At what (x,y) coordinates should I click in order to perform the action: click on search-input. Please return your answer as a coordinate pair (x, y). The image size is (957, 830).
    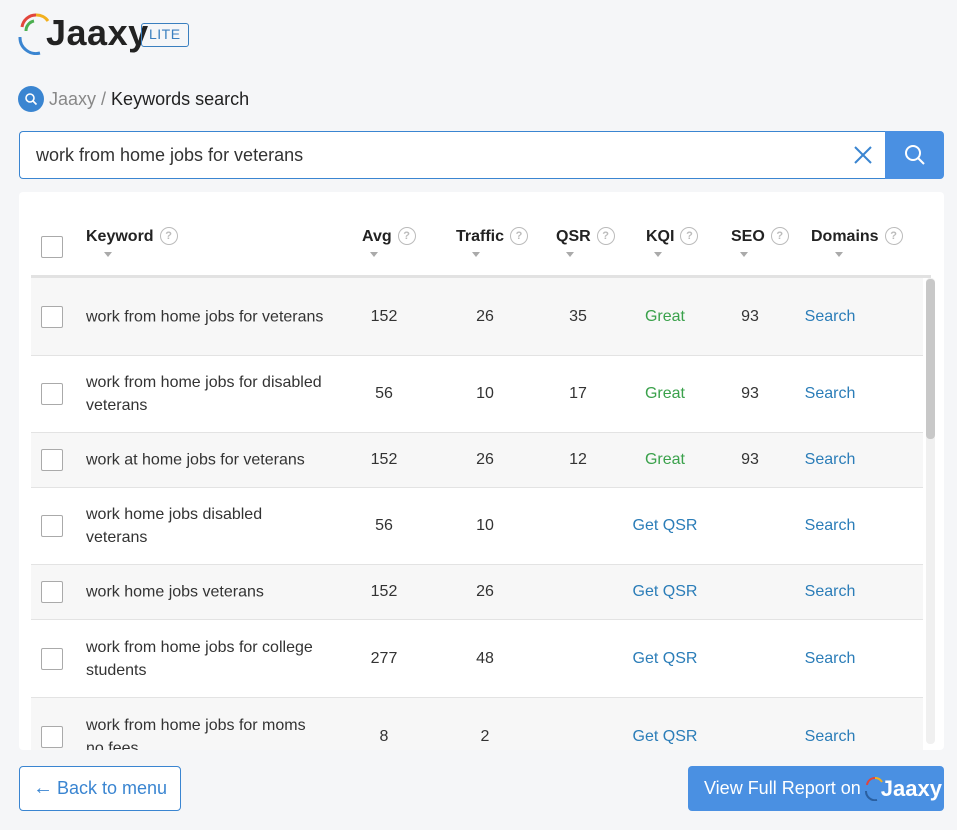
    Looking at the image, I should click on (452, 155).